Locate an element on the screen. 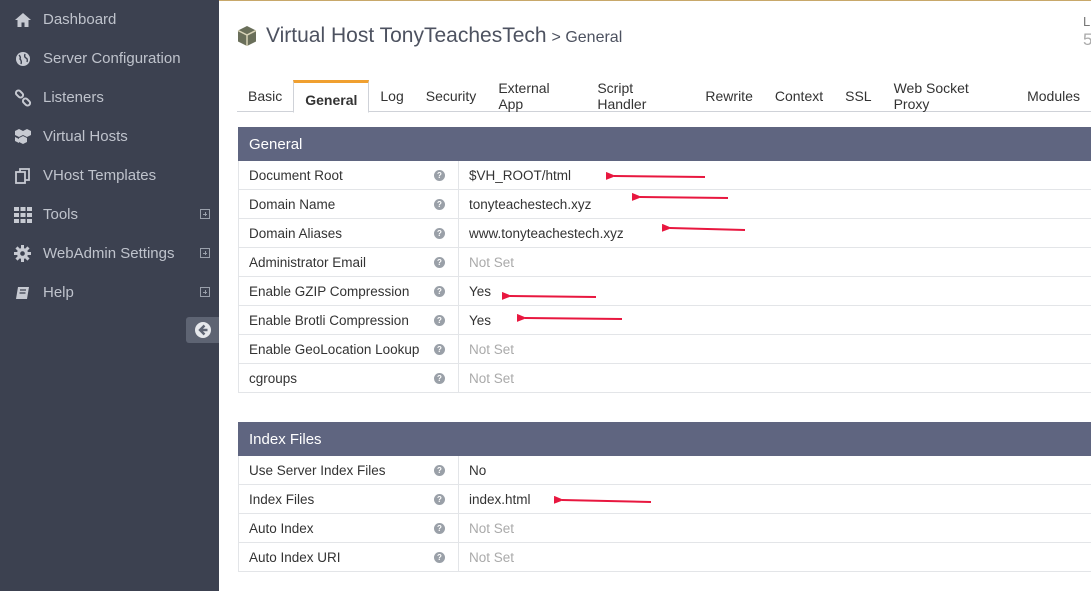  sidebar-item-server-configuration: Server Configuration is located at coordinates (109, 58).